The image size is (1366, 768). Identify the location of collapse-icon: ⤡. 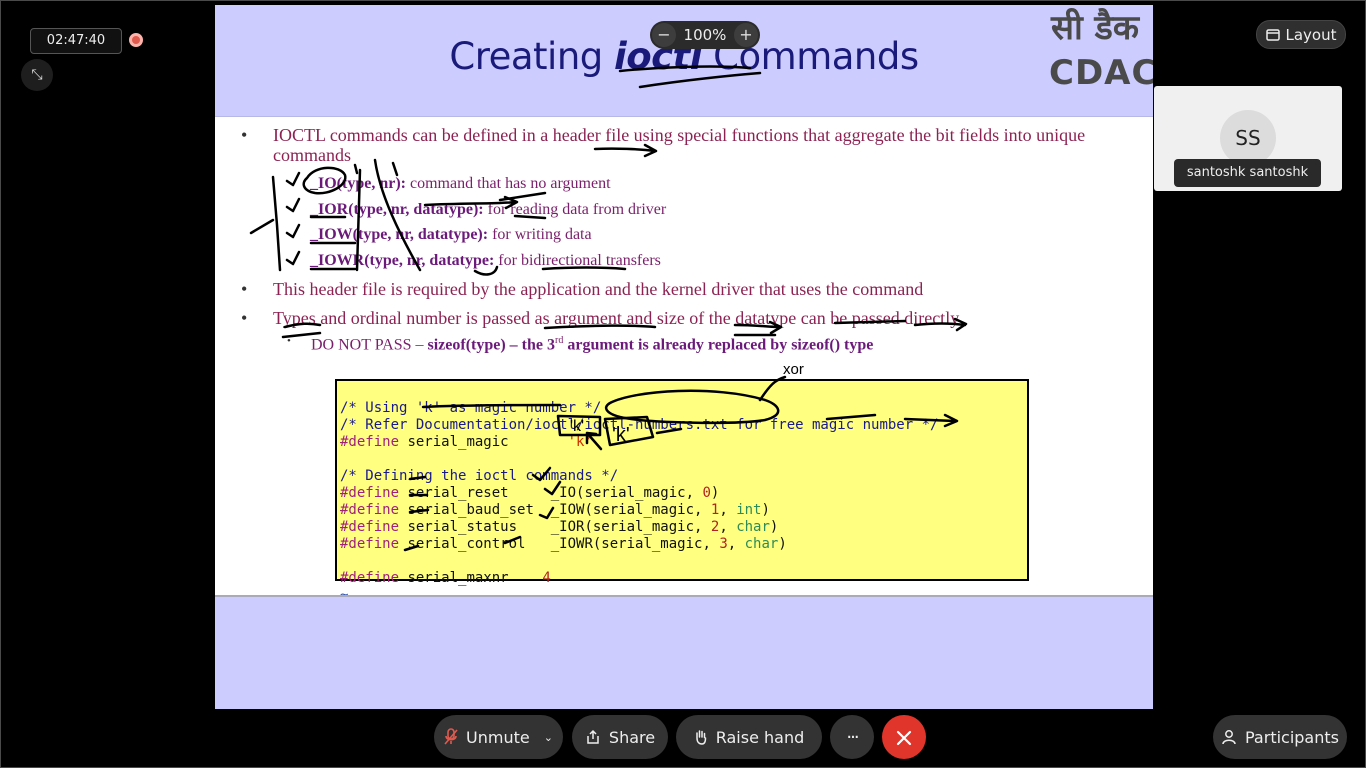
(37, 75).